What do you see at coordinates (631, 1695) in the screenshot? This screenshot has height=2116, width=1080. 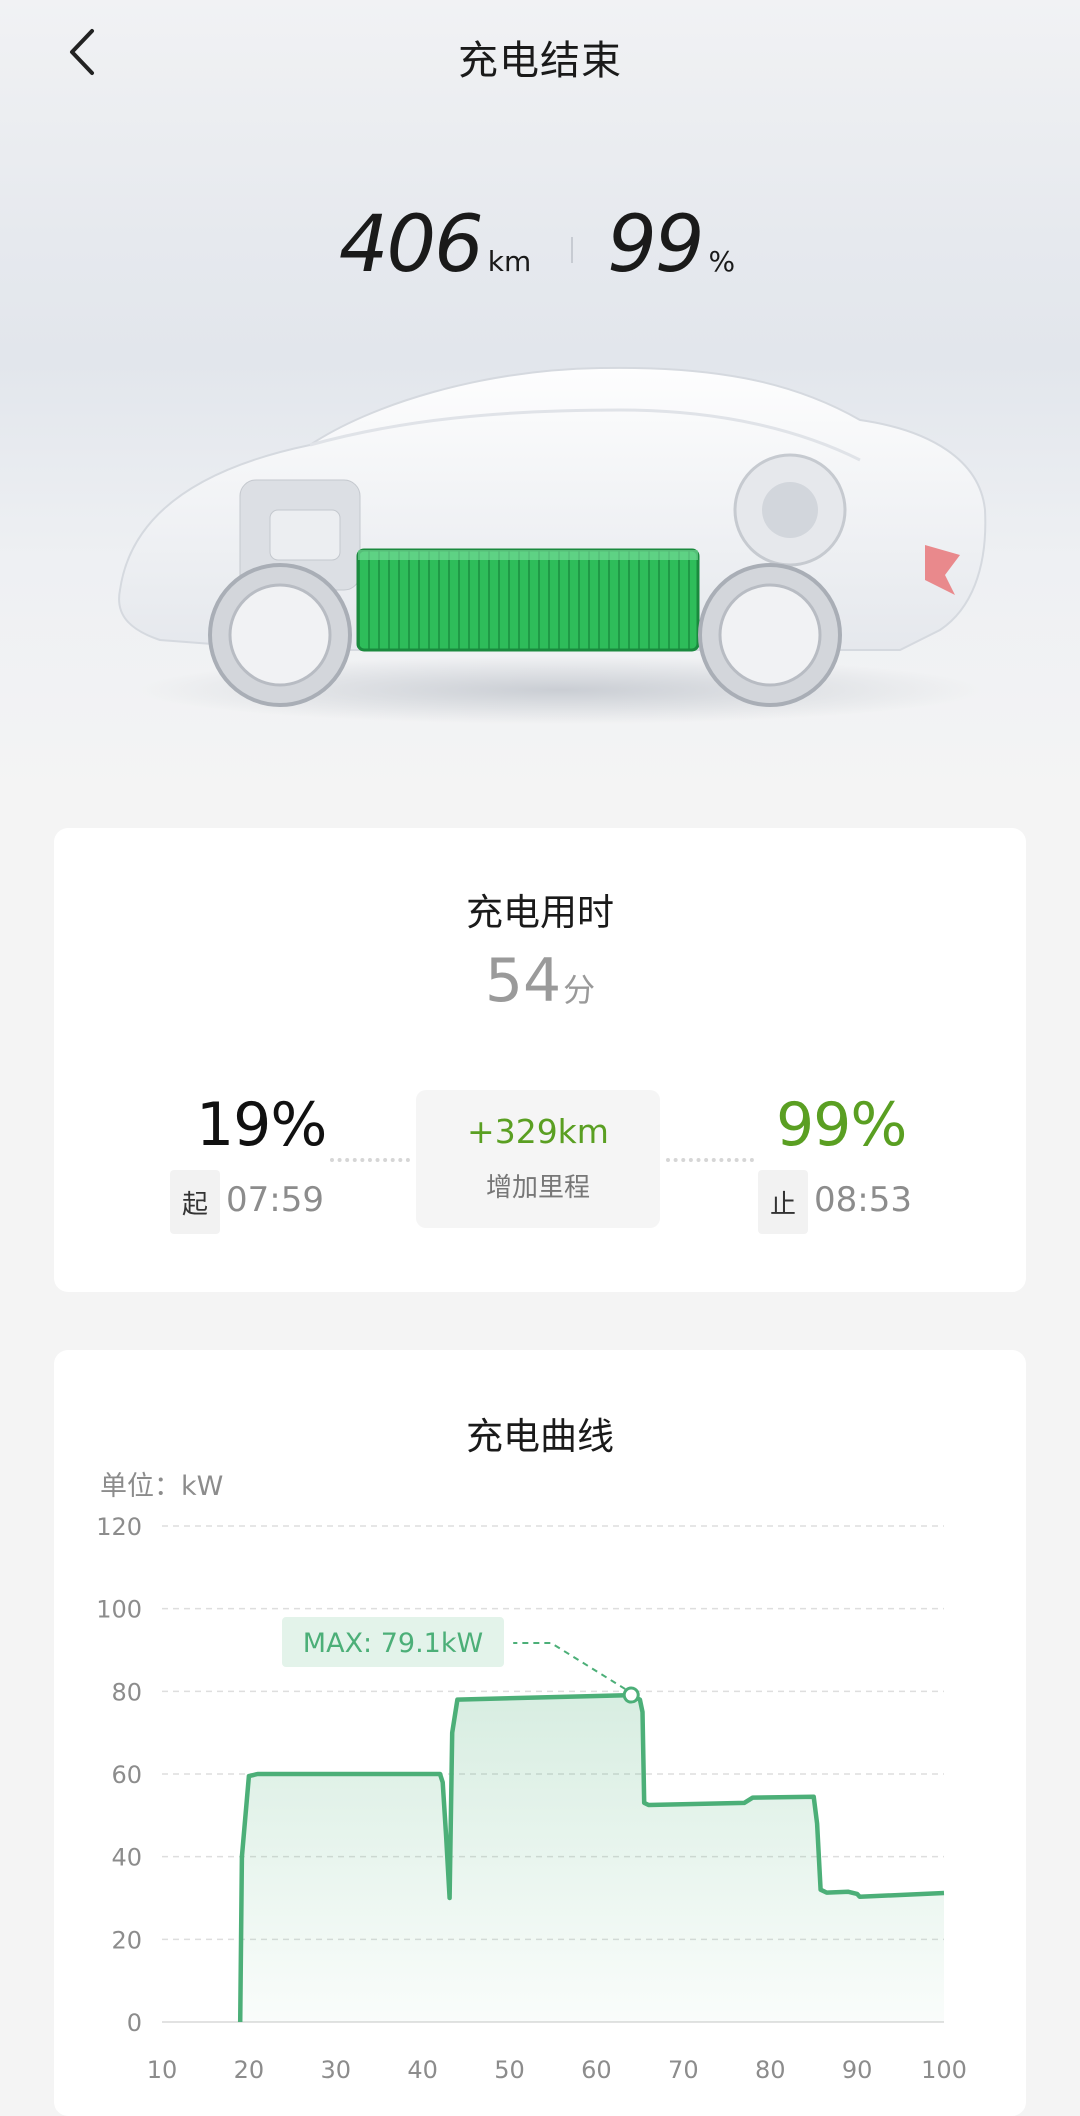 I see `max-point-marker` at bounding box center [631, 1695].